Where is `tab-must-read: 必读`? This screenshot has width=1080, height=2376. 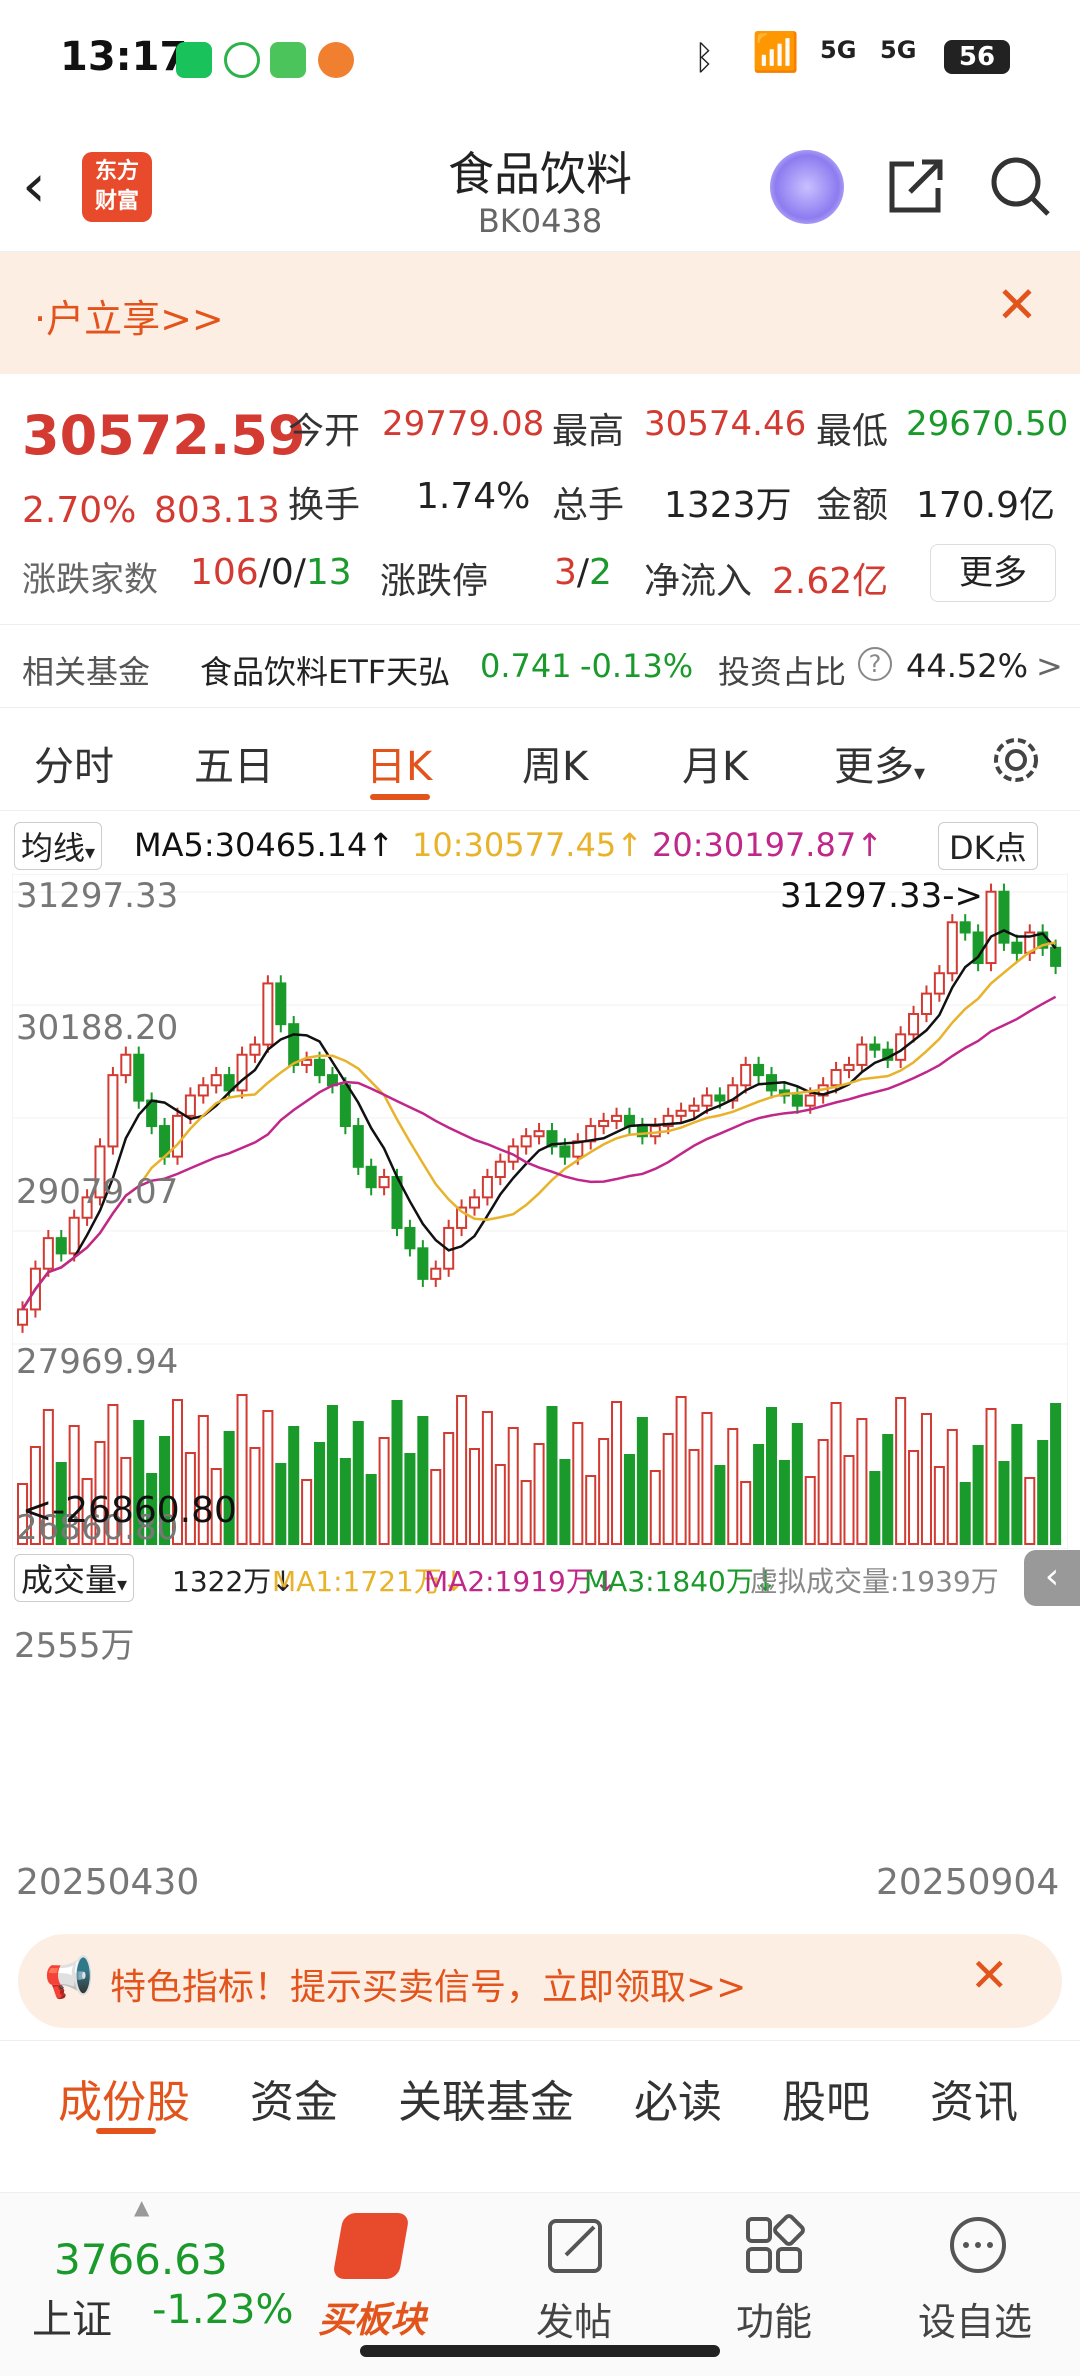 tab-must-read: 必读 is located at coordinates (678, 2098).